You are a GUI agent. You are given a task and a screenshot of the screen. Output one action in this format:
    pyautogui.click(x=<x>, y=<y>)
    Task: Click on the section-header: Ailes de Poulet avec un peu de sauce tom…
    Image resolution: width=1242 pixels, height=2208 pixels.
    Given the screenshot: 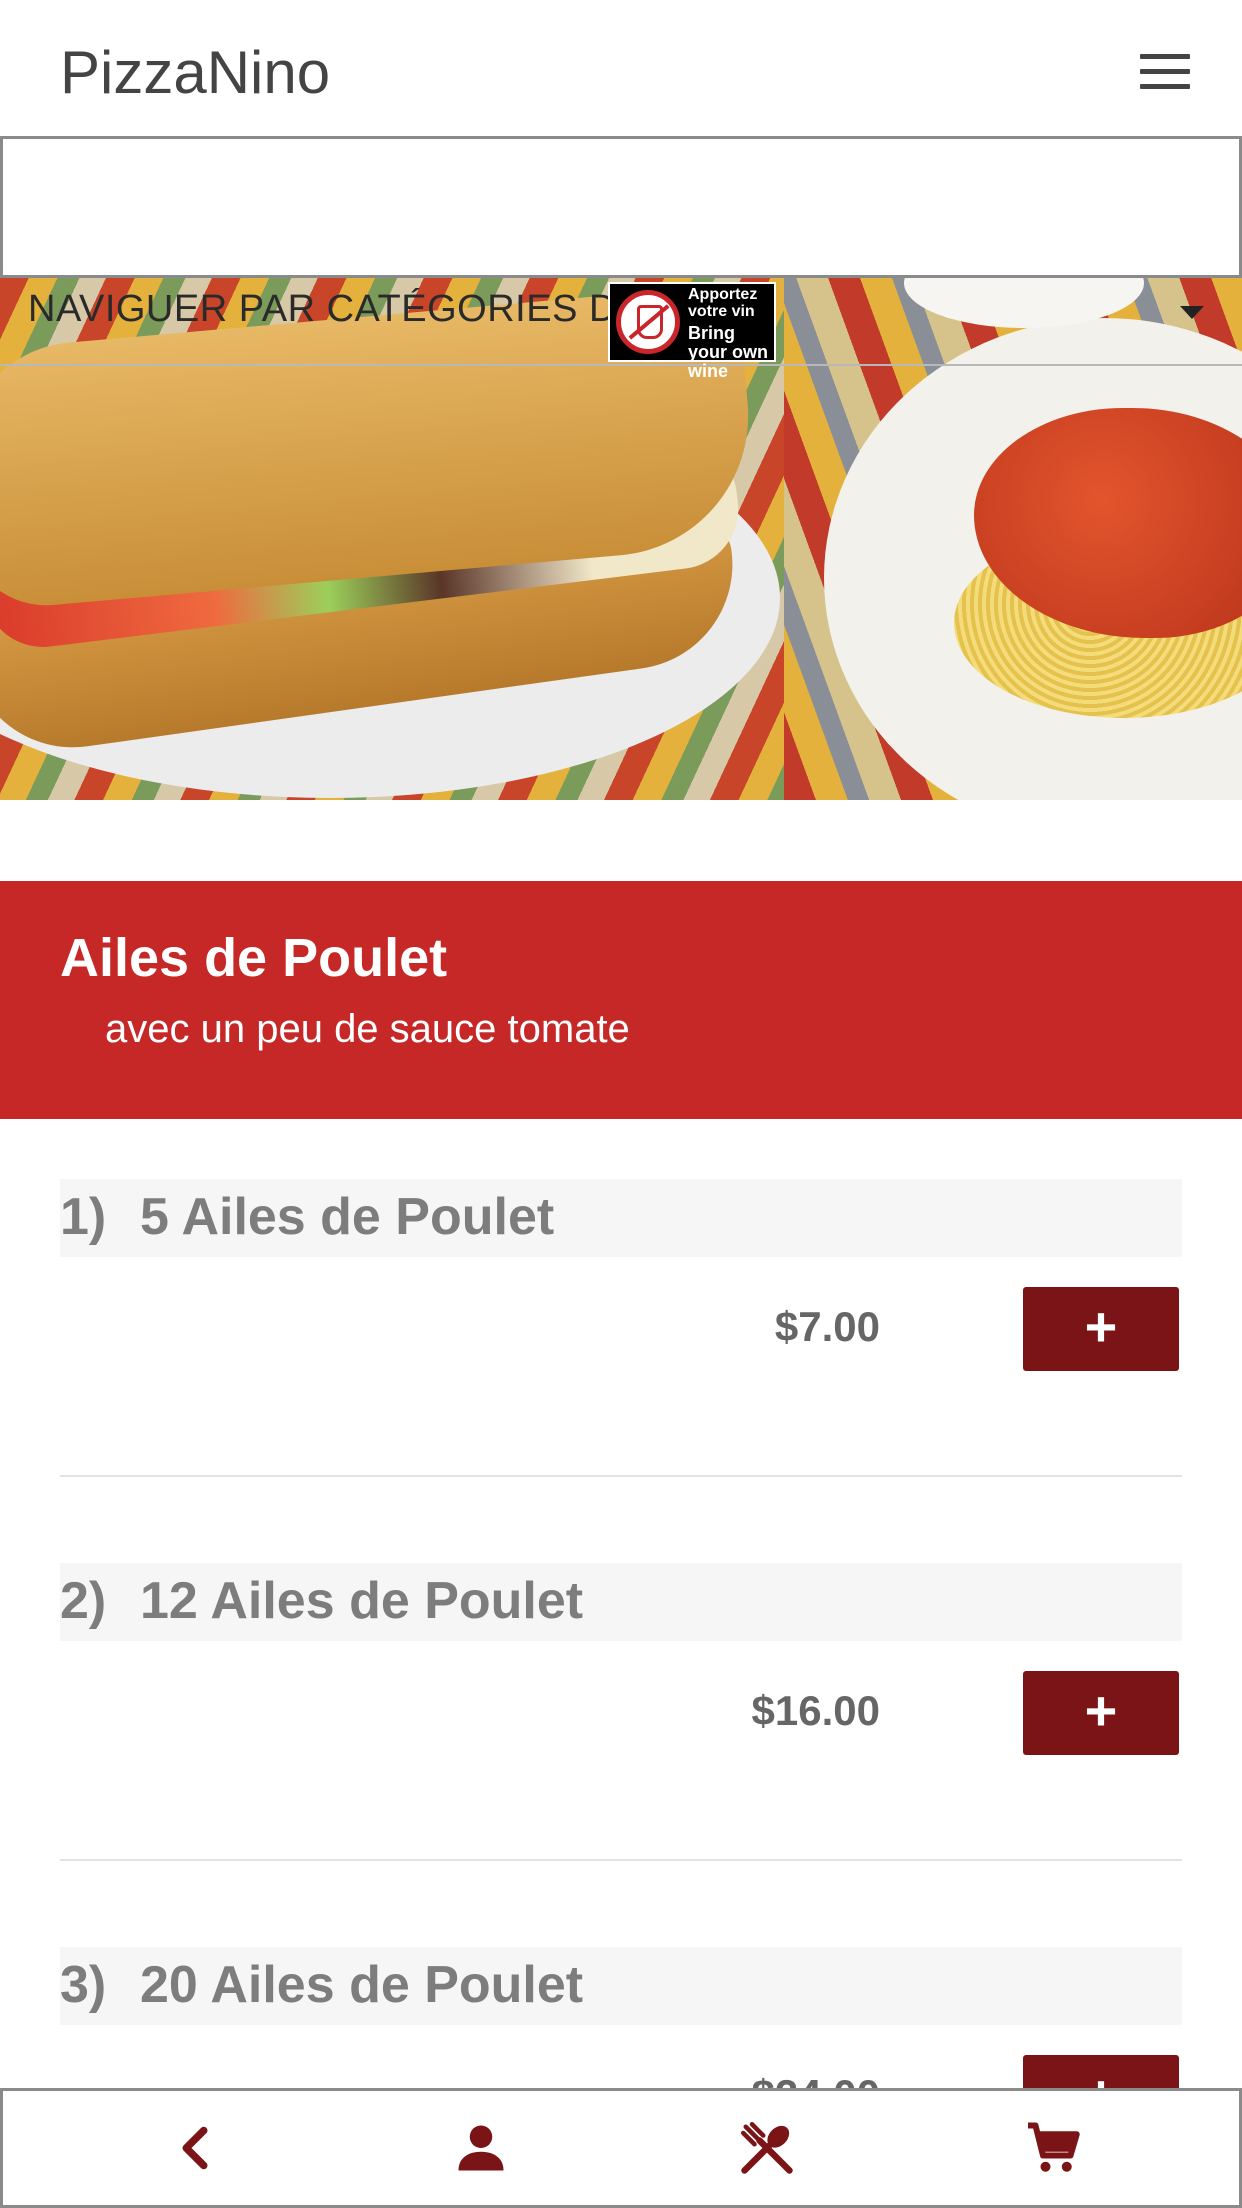 What is the action you would take?
    pyautogui.click(x=621, y=1000)
    